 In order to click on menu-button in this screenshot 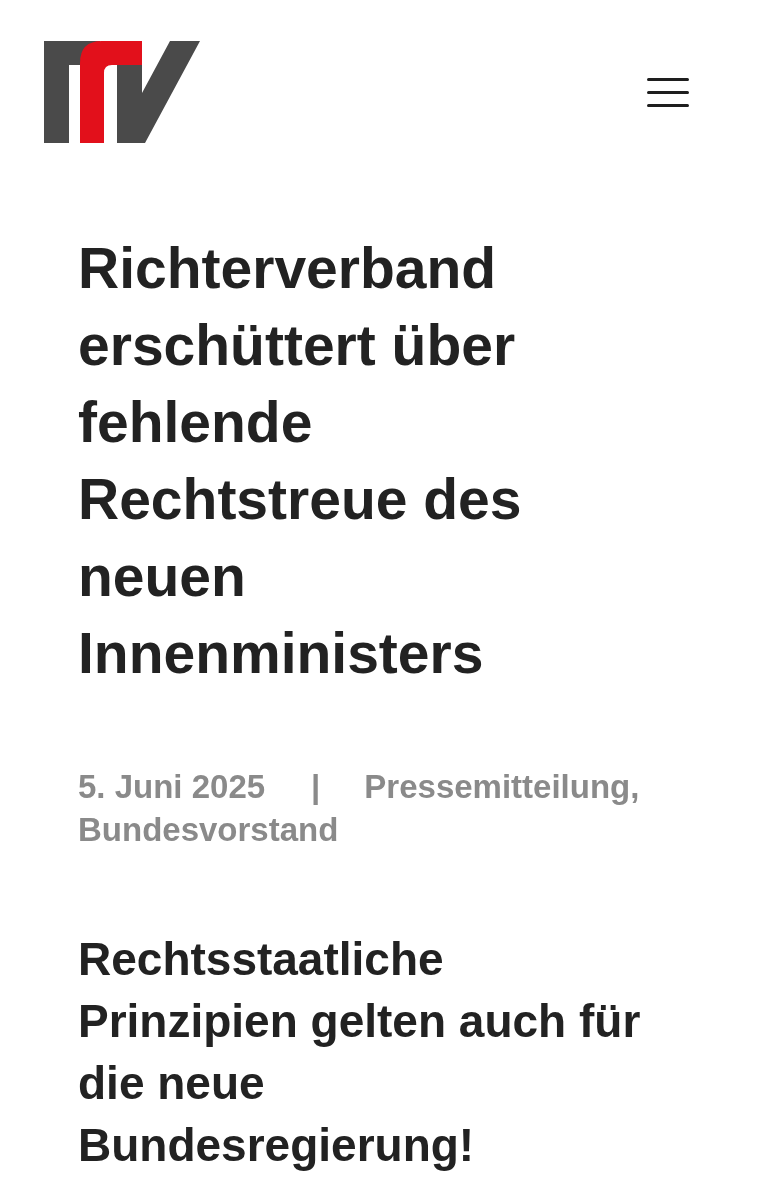, I will do `click(668, 92)`.